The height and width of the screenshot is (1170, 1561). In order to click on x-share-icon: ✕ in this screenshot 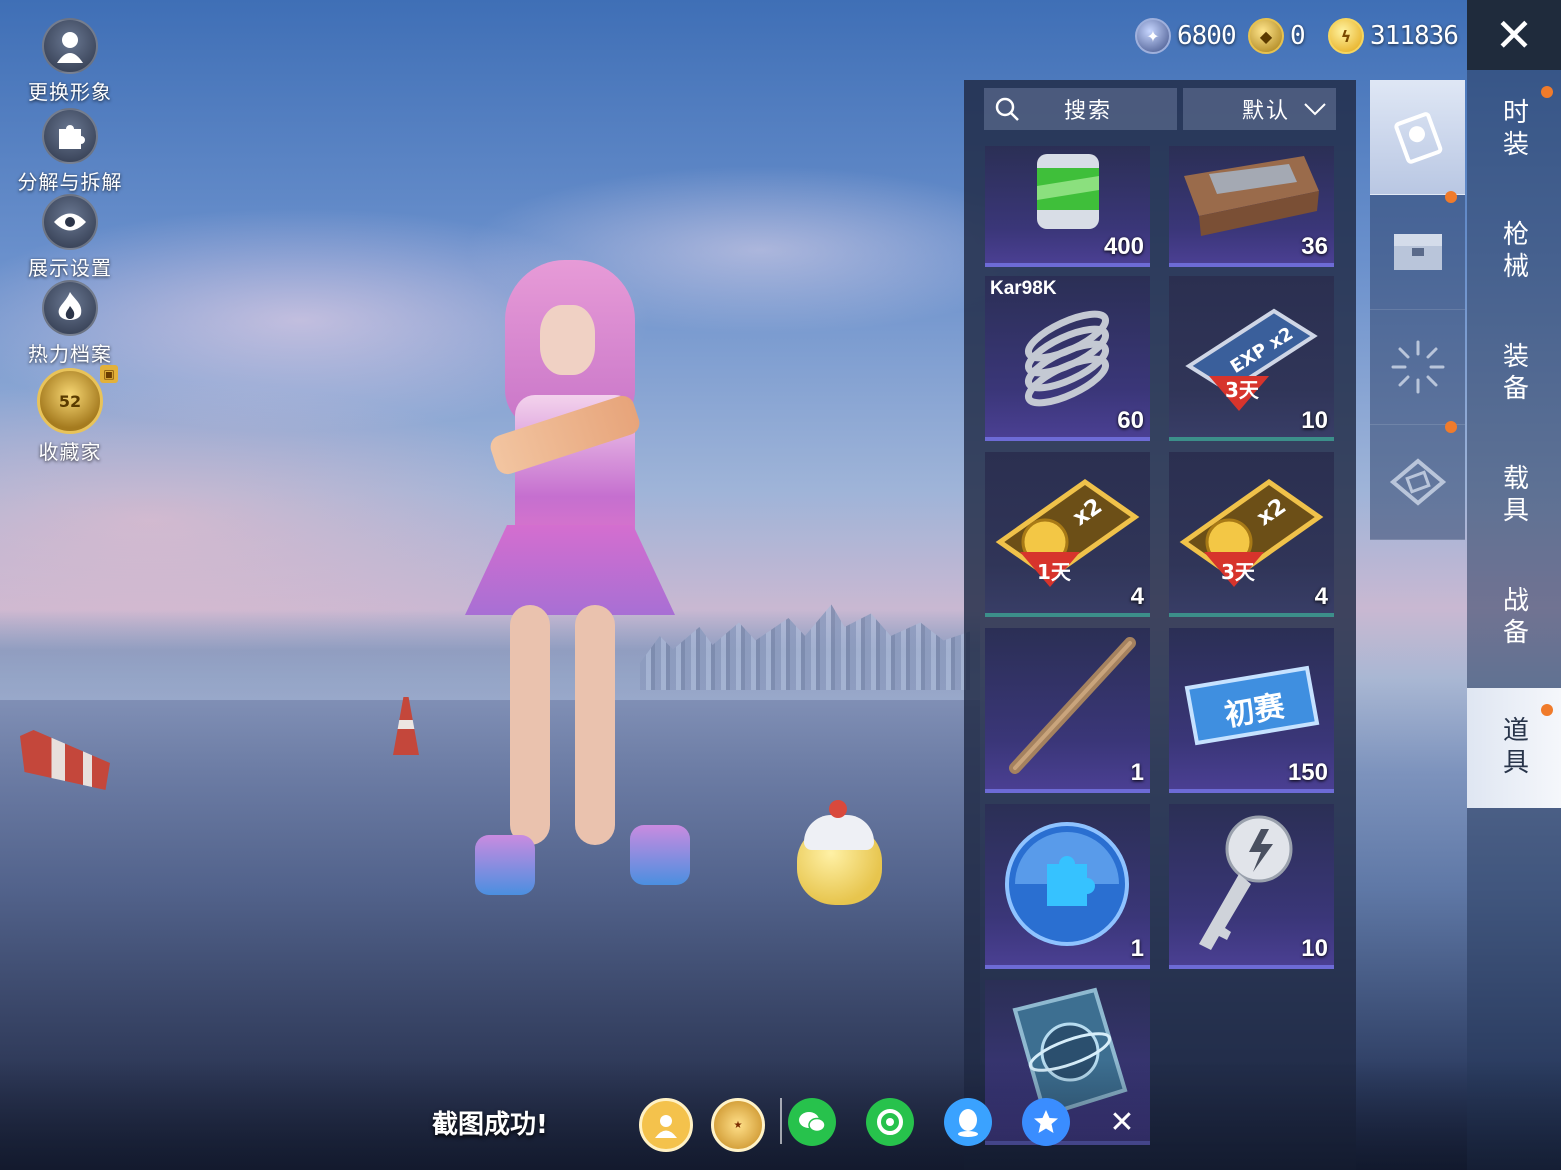, I will do `click(1122, 1122)`.